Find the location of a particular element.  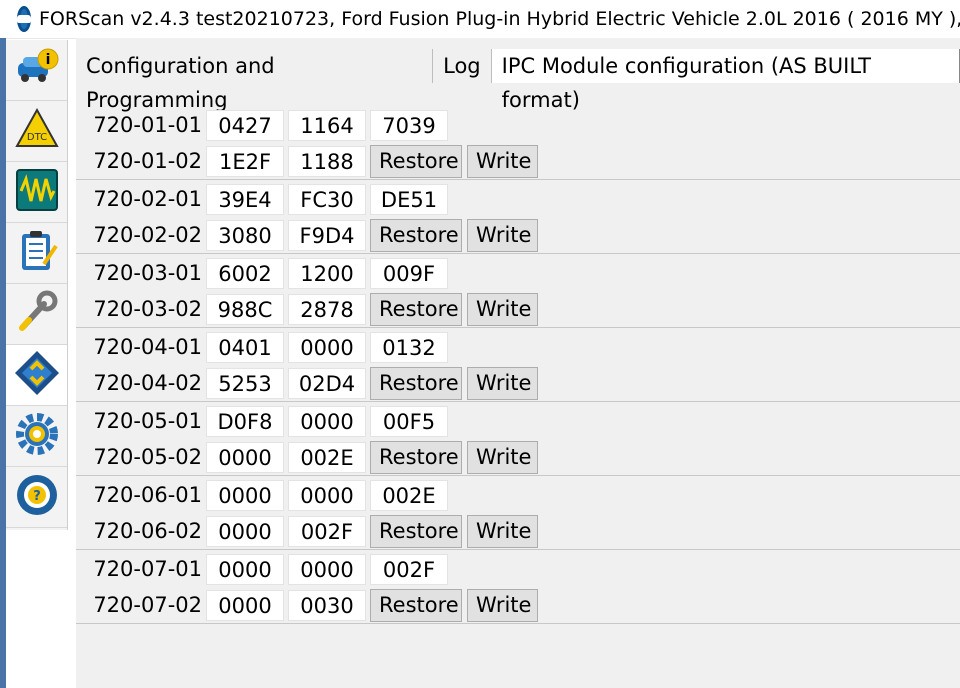

table-row: 720-07-01 0000 0000 002F is located at coordinates (518, 569).